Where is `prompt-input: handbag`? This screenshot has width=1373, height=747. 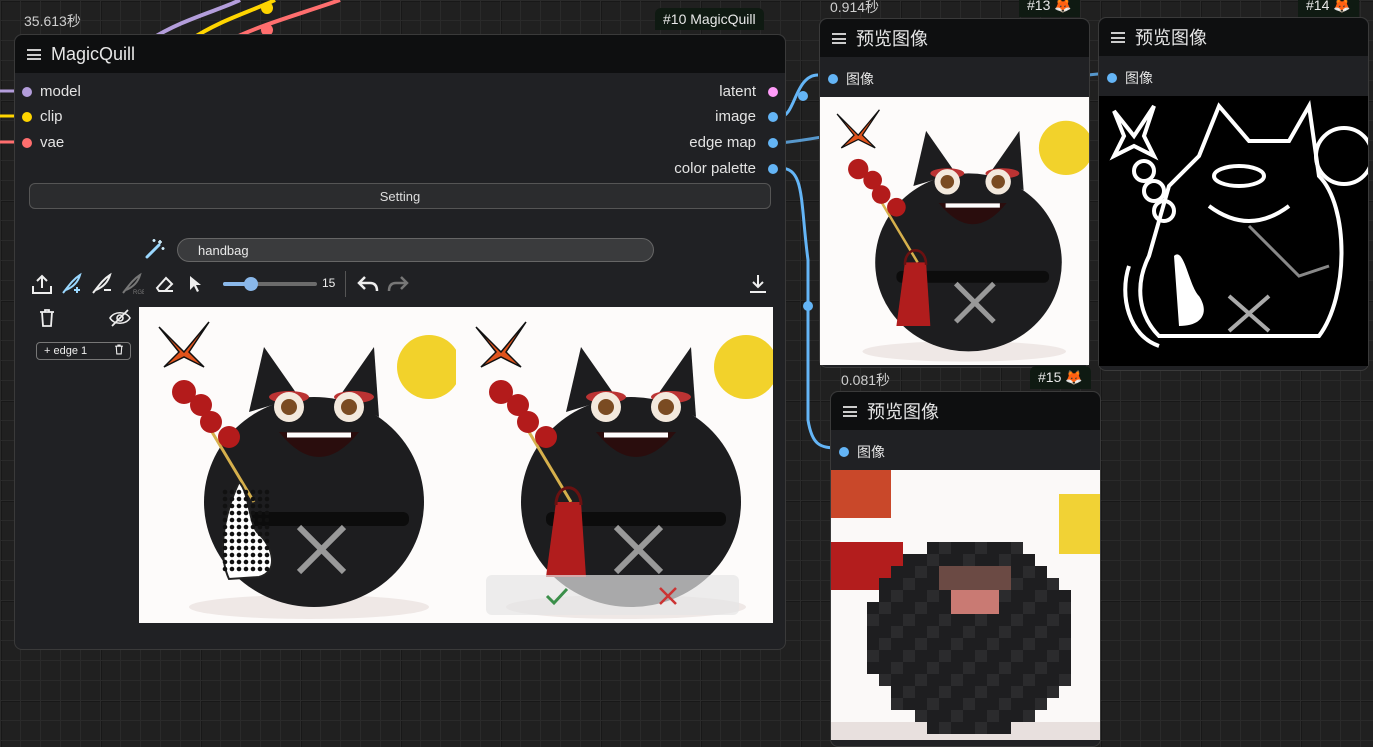
prompt-input: handbag is located at coordinates (415, 250).